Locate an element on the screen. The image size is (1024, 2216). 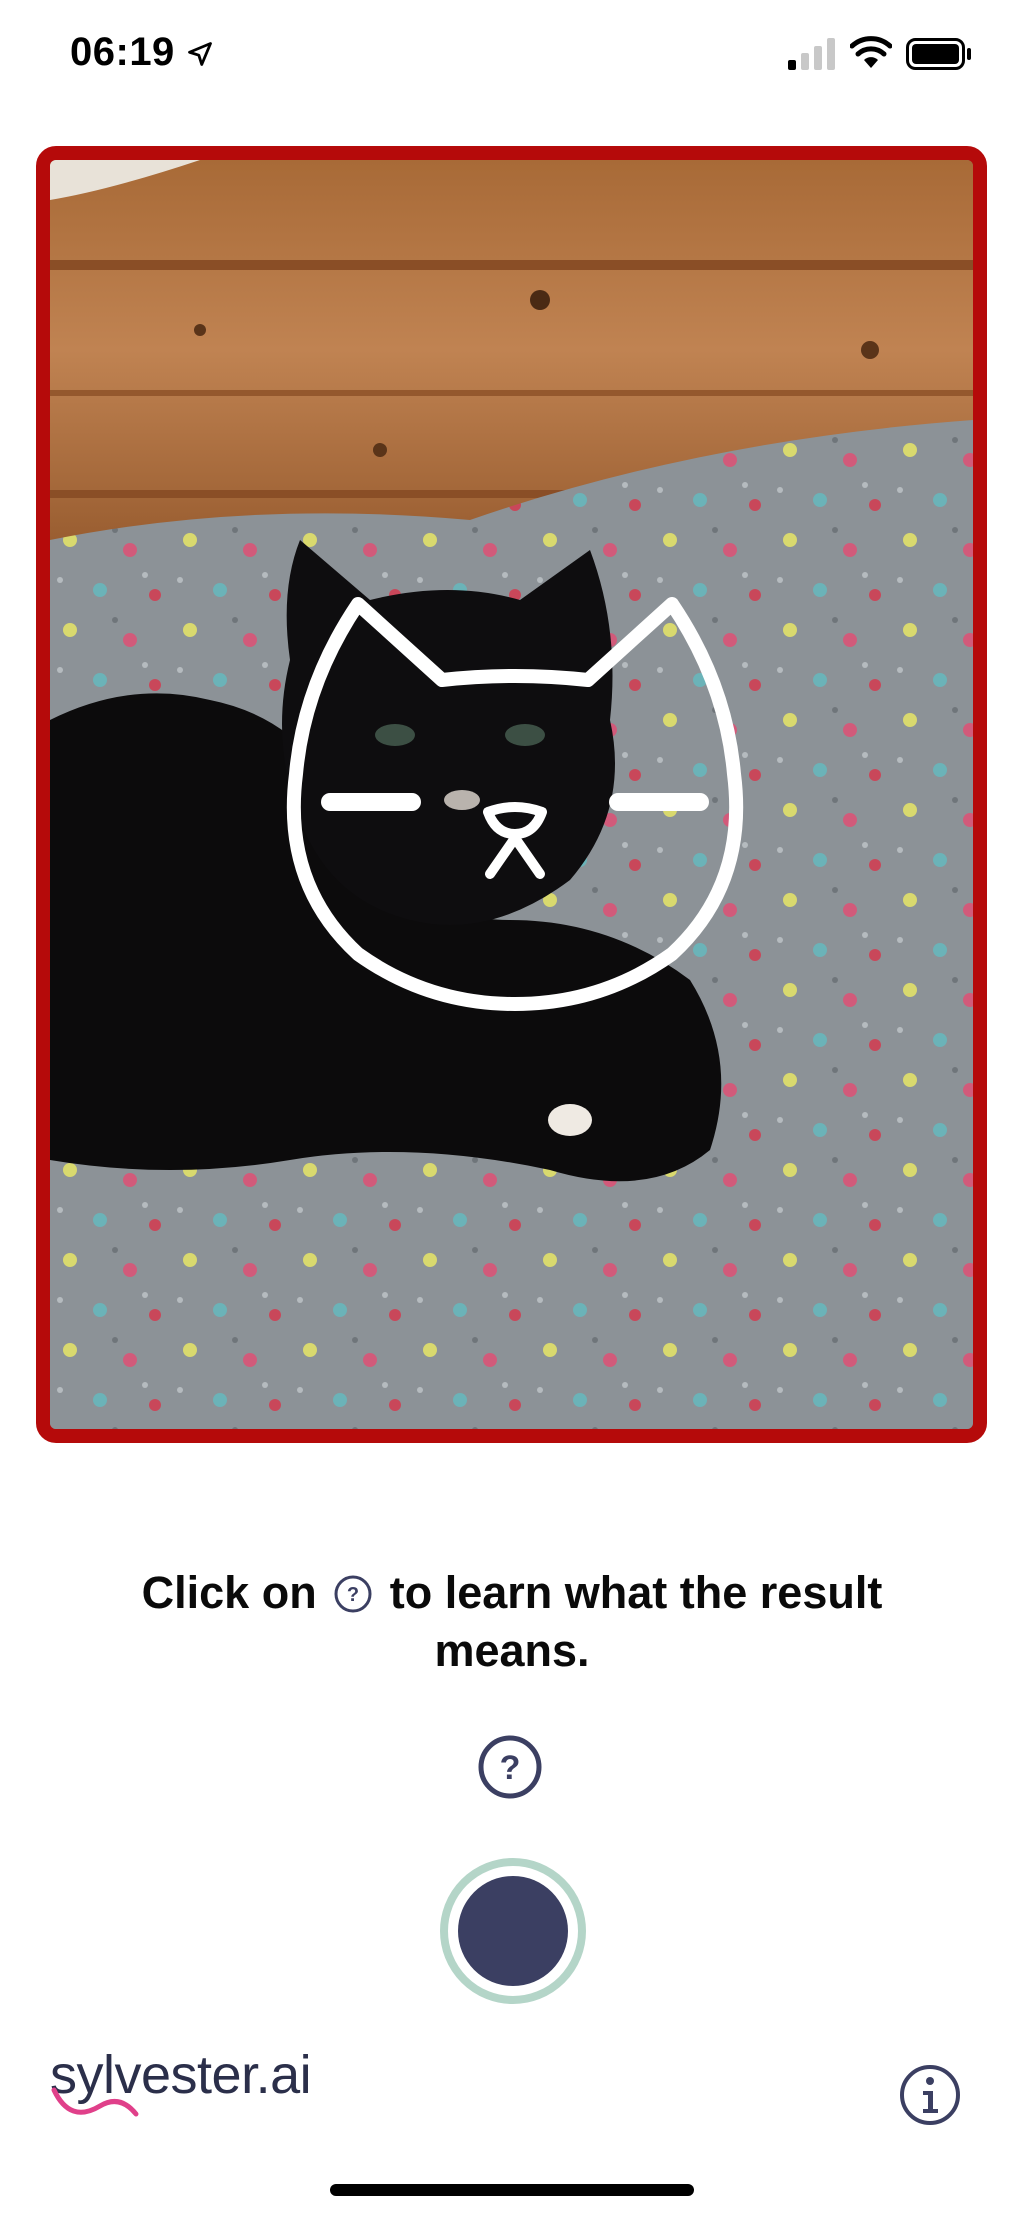
logo-swoosh-icon is located at coordinates (95, 2102).